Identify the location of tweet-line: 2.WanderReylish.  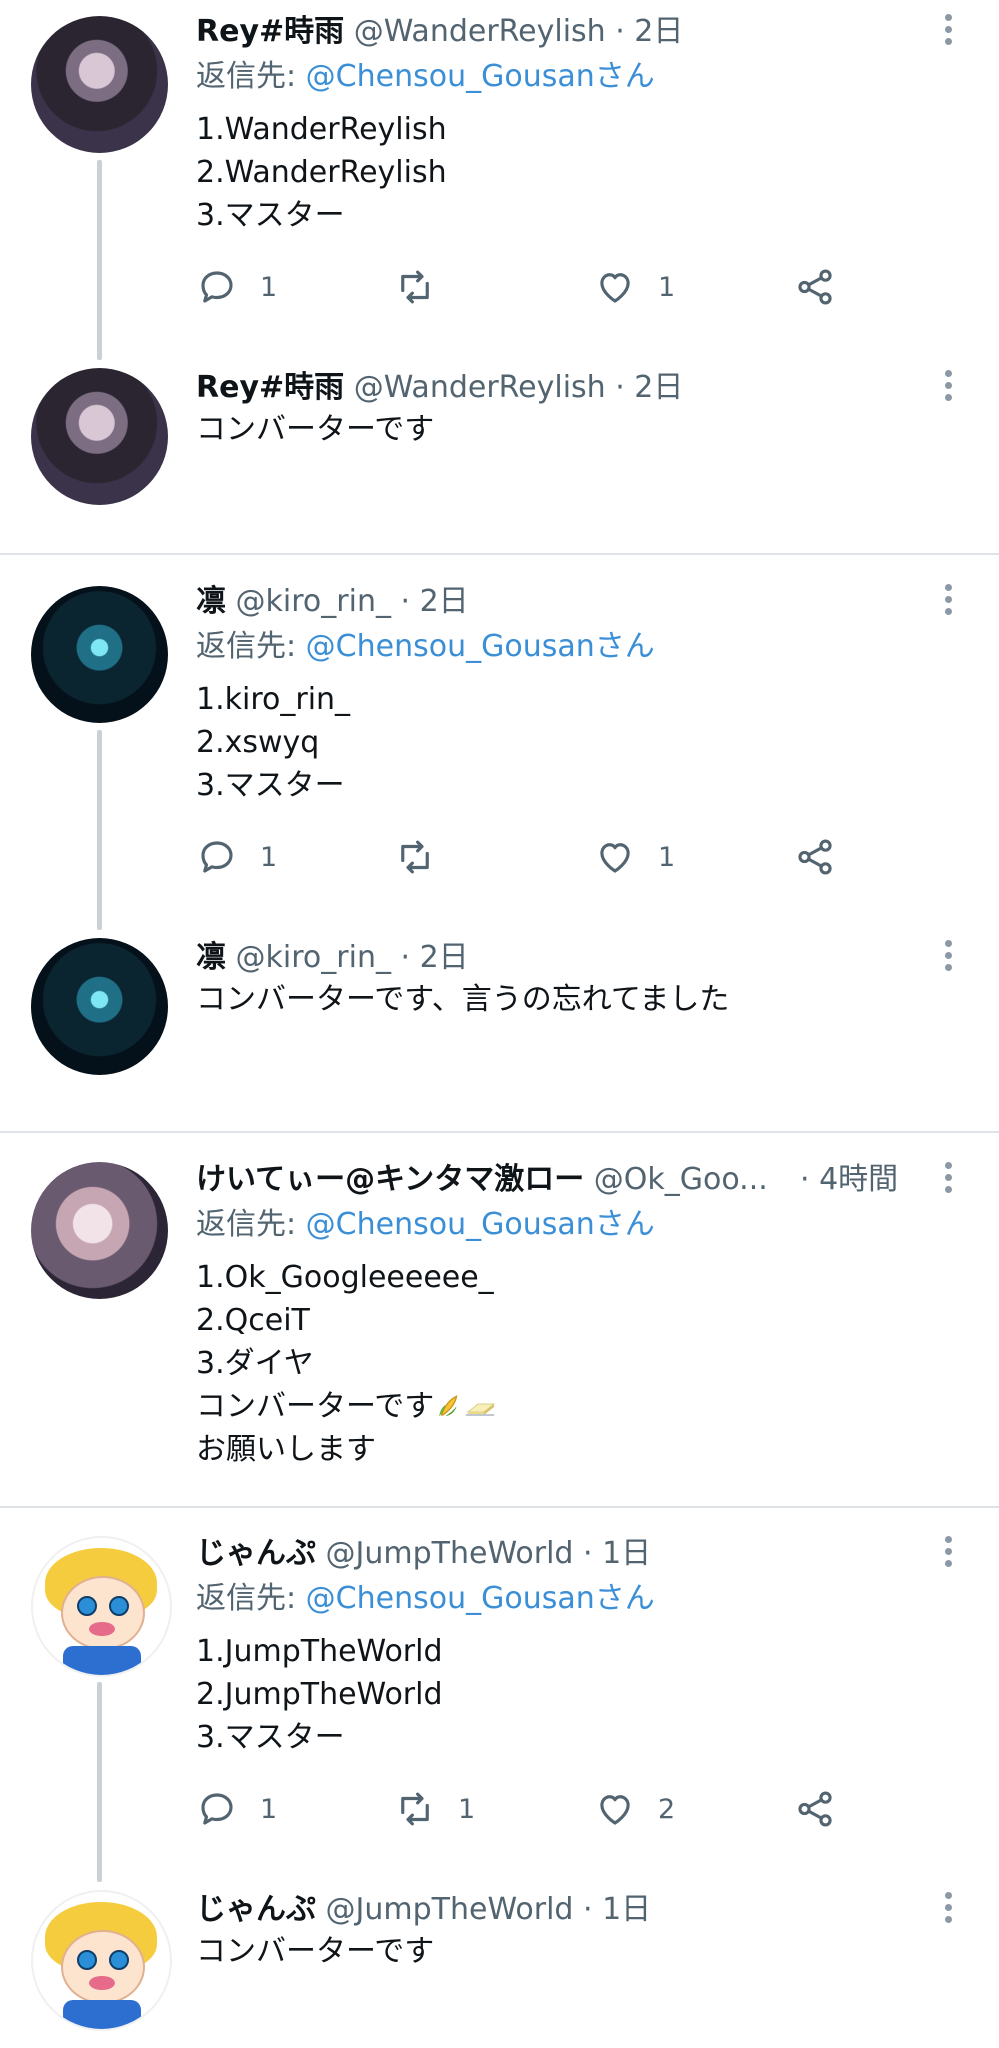
(321, 172).